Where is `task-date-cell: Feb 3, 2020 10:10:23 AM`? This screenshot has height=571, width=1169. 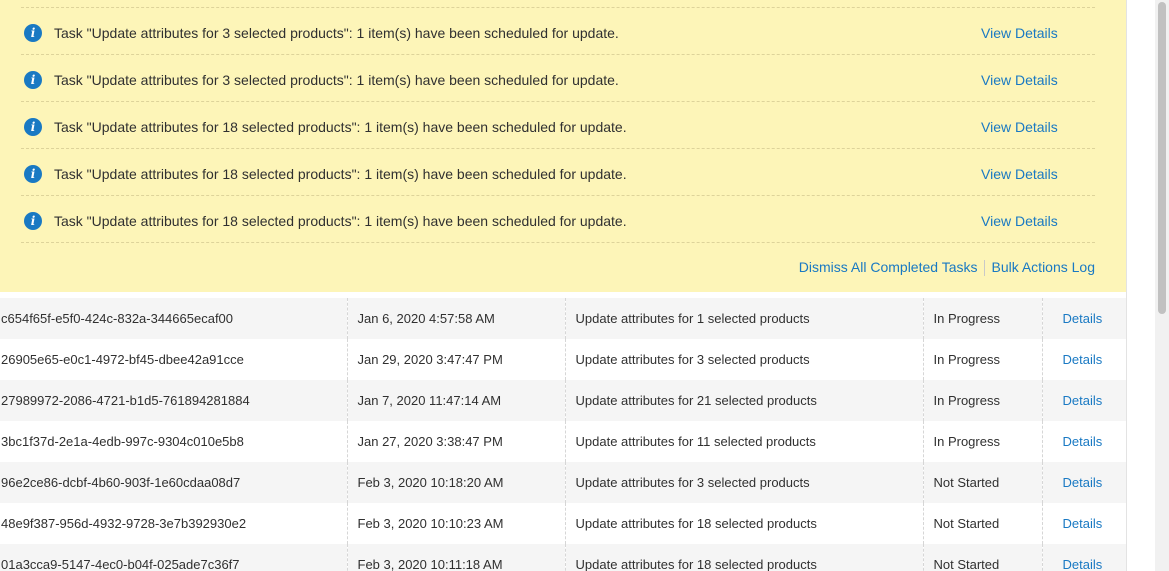
task-date-cell: Feb 3, 2020 10:10:23 AM is located at coordinates (455, 523).